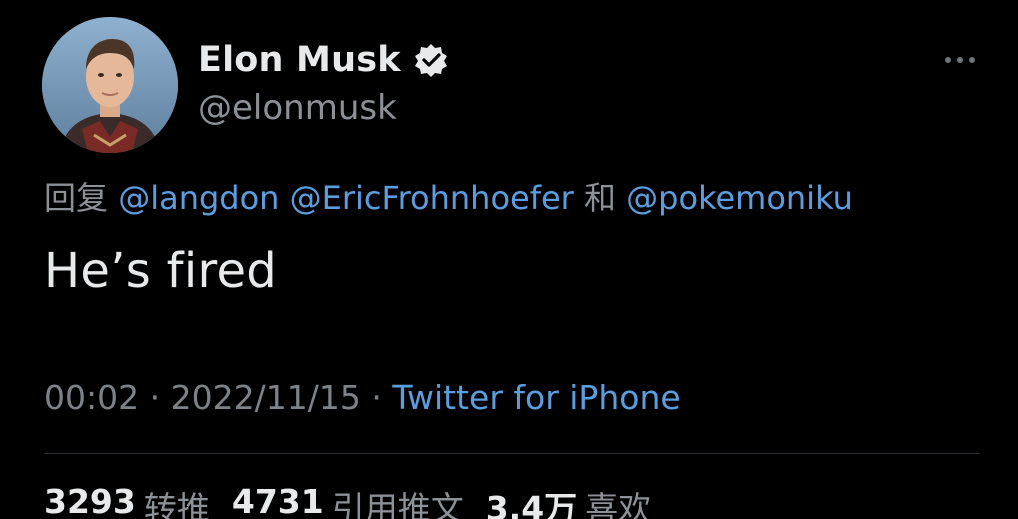 The height and width of the screenshot is (519, 1018). Describe the element at coordinates (91, 397) in the screenshot. I see `tweet-time: 00:02` at that location.